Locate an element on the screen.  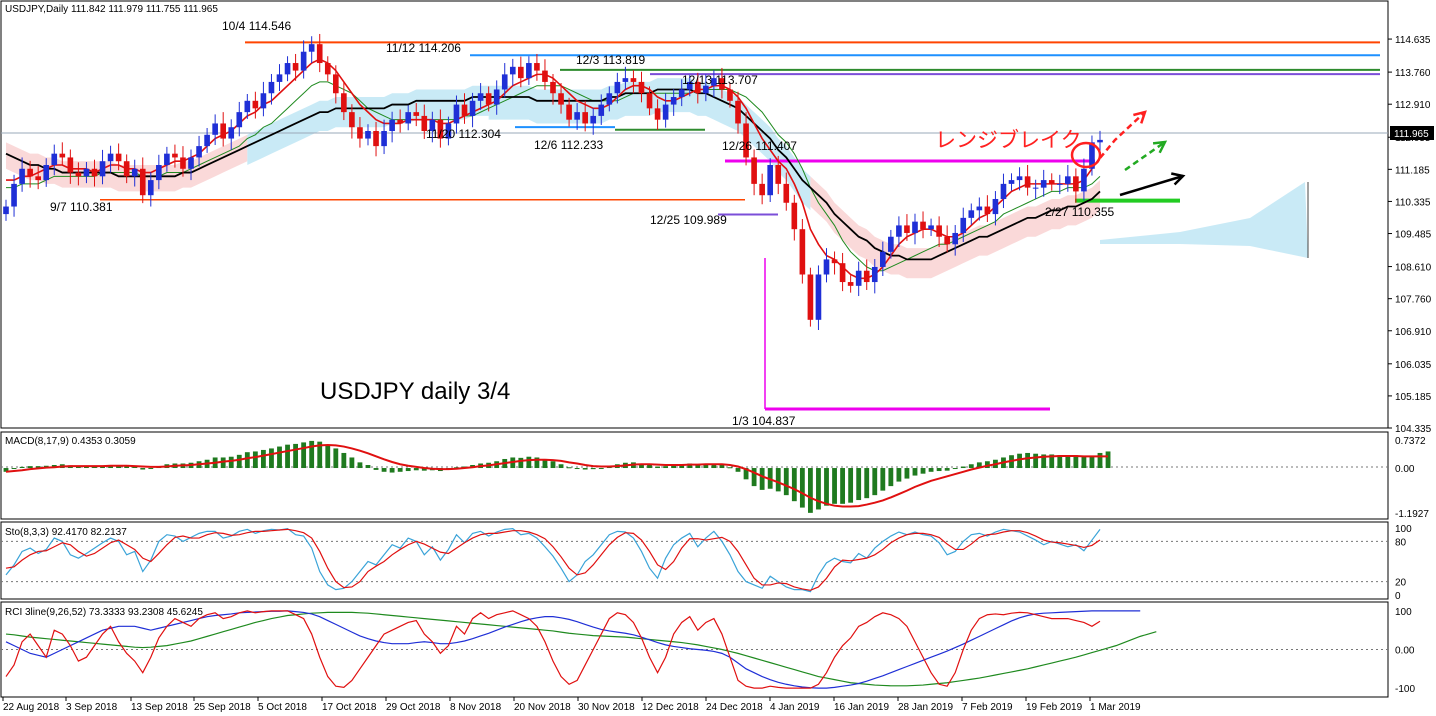
annotation-label: 11/12 114.206 is located at coordinates (423, 48).